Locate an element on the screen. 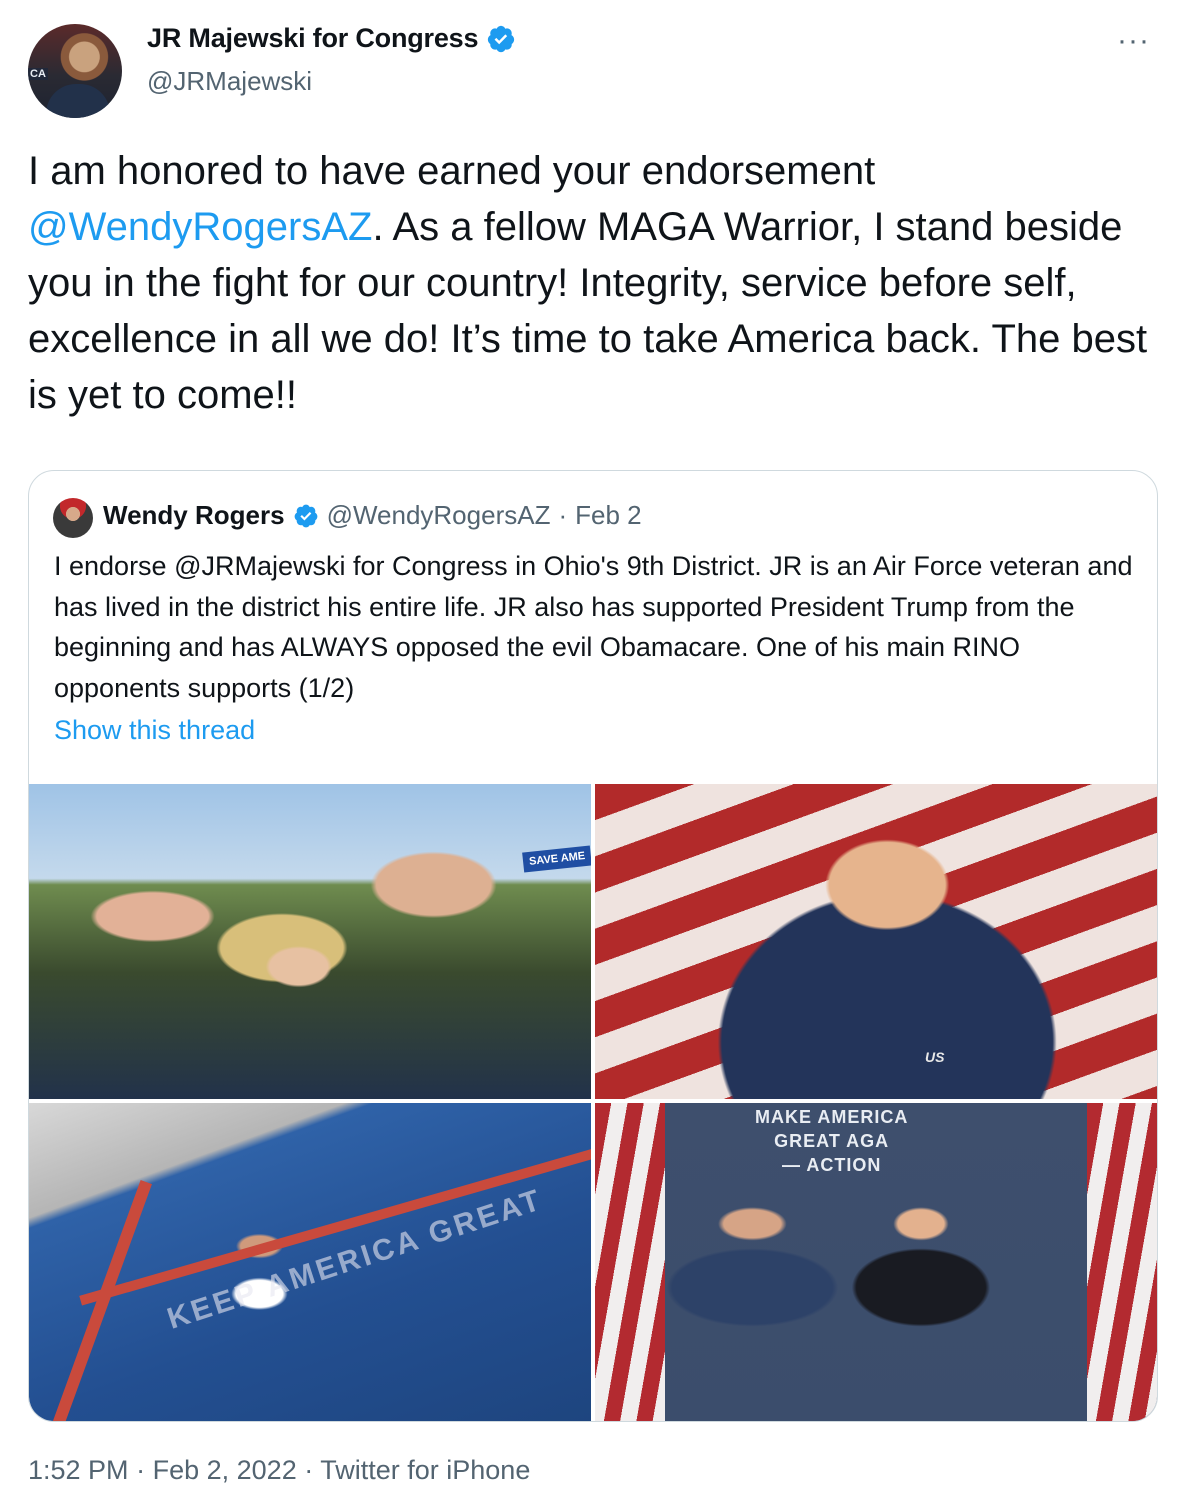  author-name-text: JR Majewski for Congress is located at coordinates (313, 38).